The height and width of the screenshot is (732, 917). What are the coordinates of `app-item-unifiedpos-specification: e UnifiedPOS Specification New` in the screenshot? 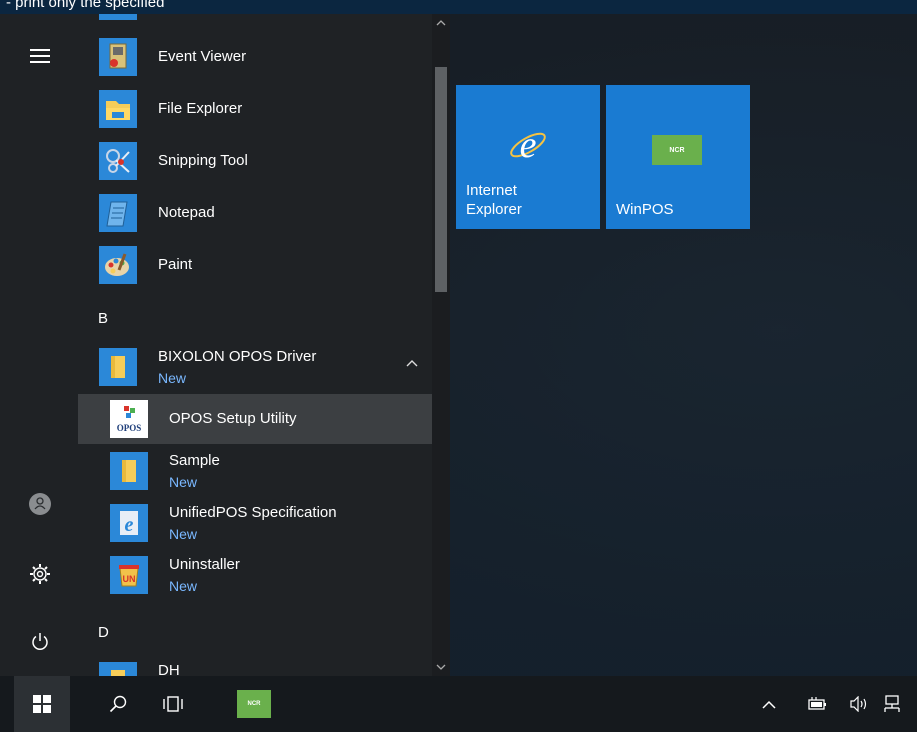 It's located at (255, 523).